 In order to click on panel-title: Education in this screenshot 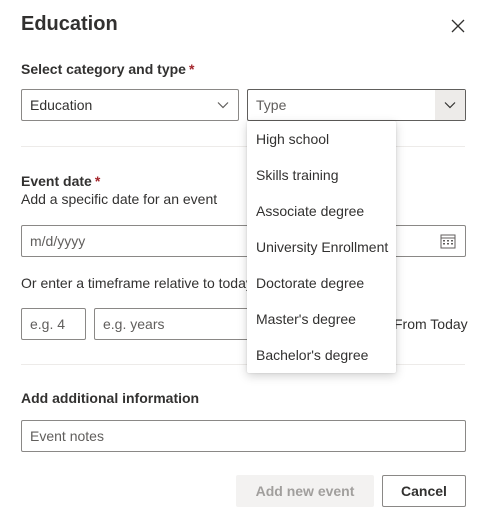, I will do `click(69, 24)`.